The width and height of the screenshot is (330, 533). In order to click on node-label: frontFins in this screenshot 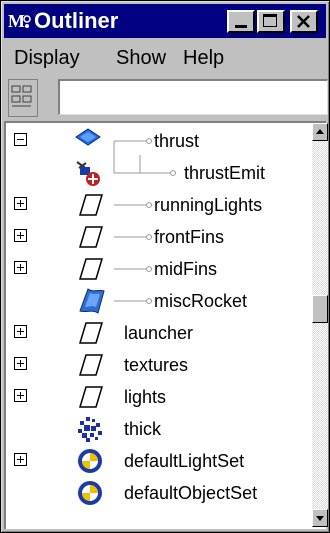, I will do `click(189, 237)`.